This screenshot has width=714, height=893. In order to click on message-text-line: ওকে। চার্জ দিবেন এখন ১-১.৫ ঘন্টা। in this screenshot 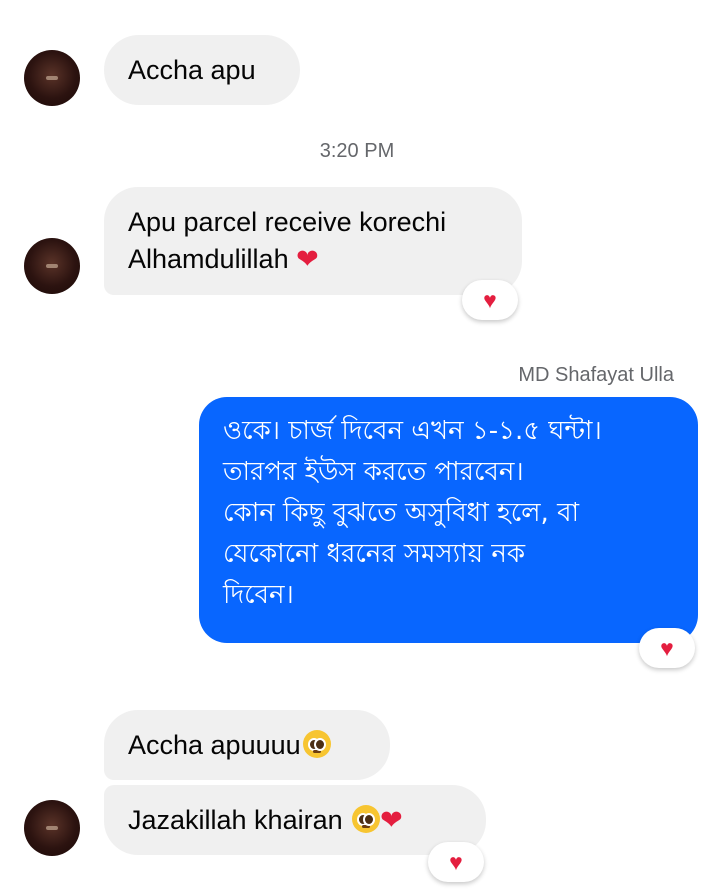, I will do `click(412, 431)`.